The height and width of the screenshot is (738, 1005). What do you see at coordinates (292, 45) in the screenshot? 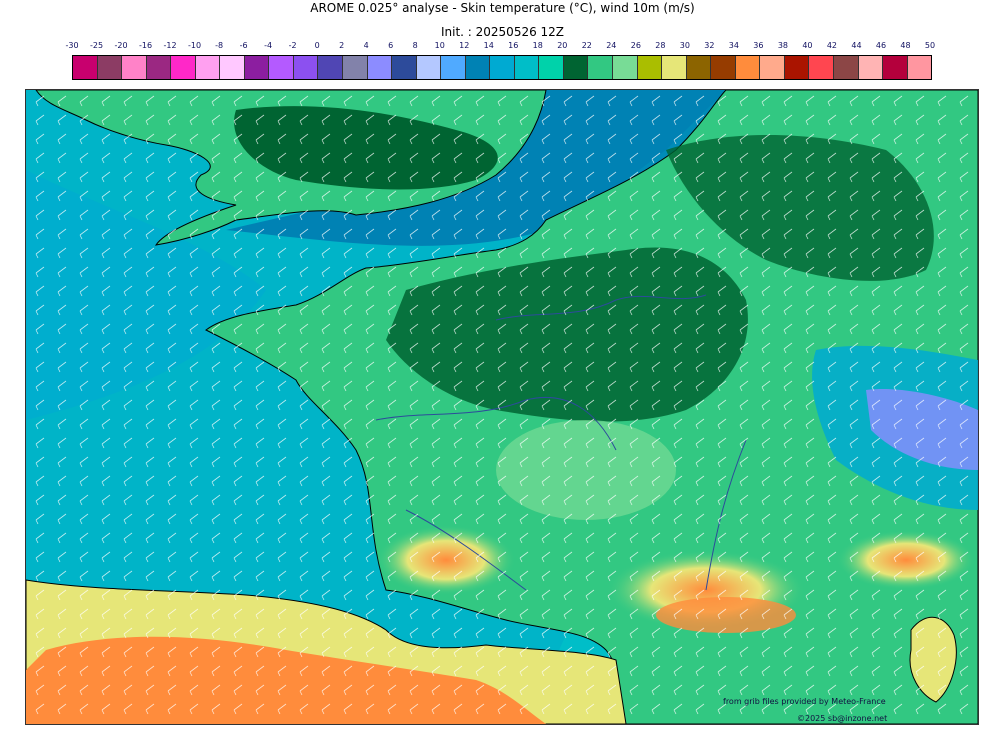
I see `colorbar-tick-label: -2` at bounding box center [292, 45].